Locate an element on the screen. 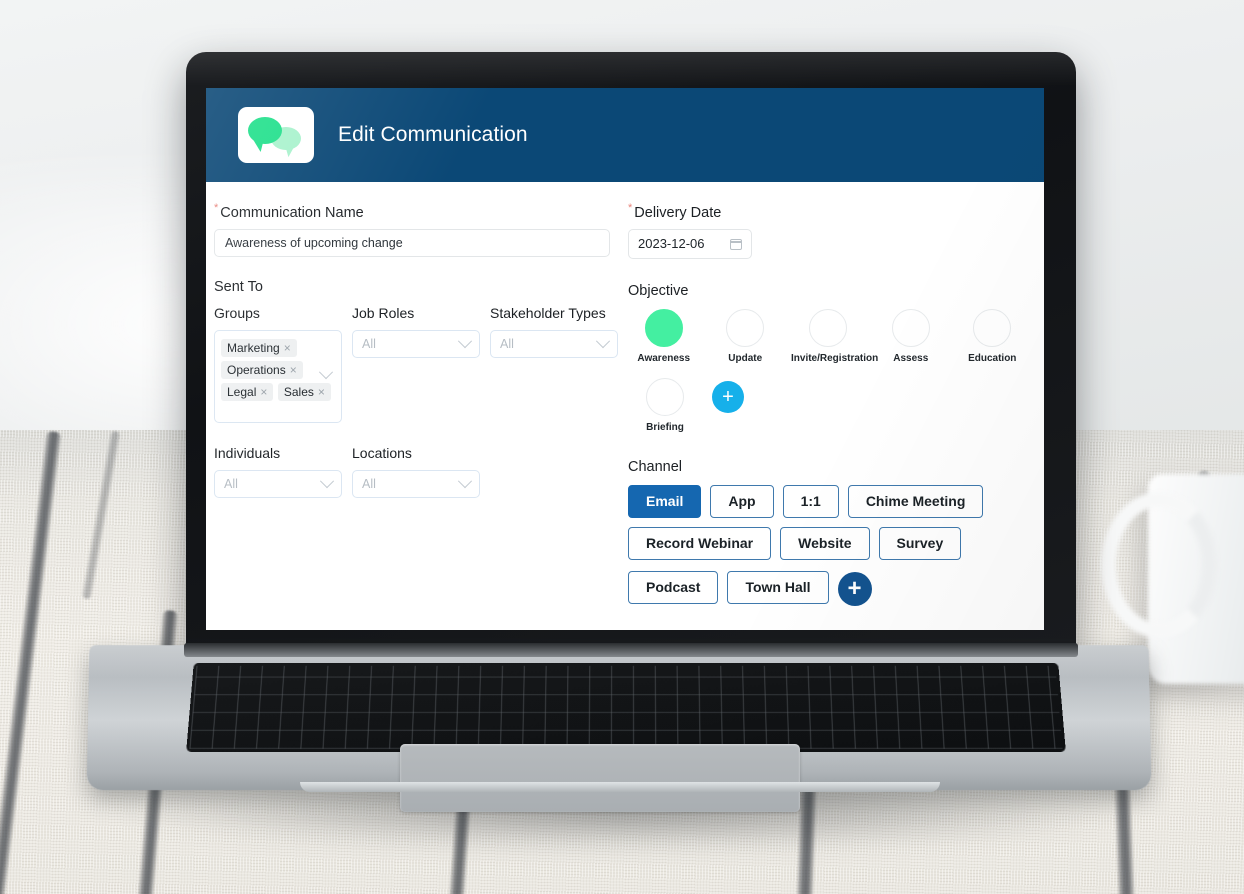 The width and height of the screenshot is (1244, 894). channel-button-one-to-one: 1:1 is located at coordinates (810, 501).